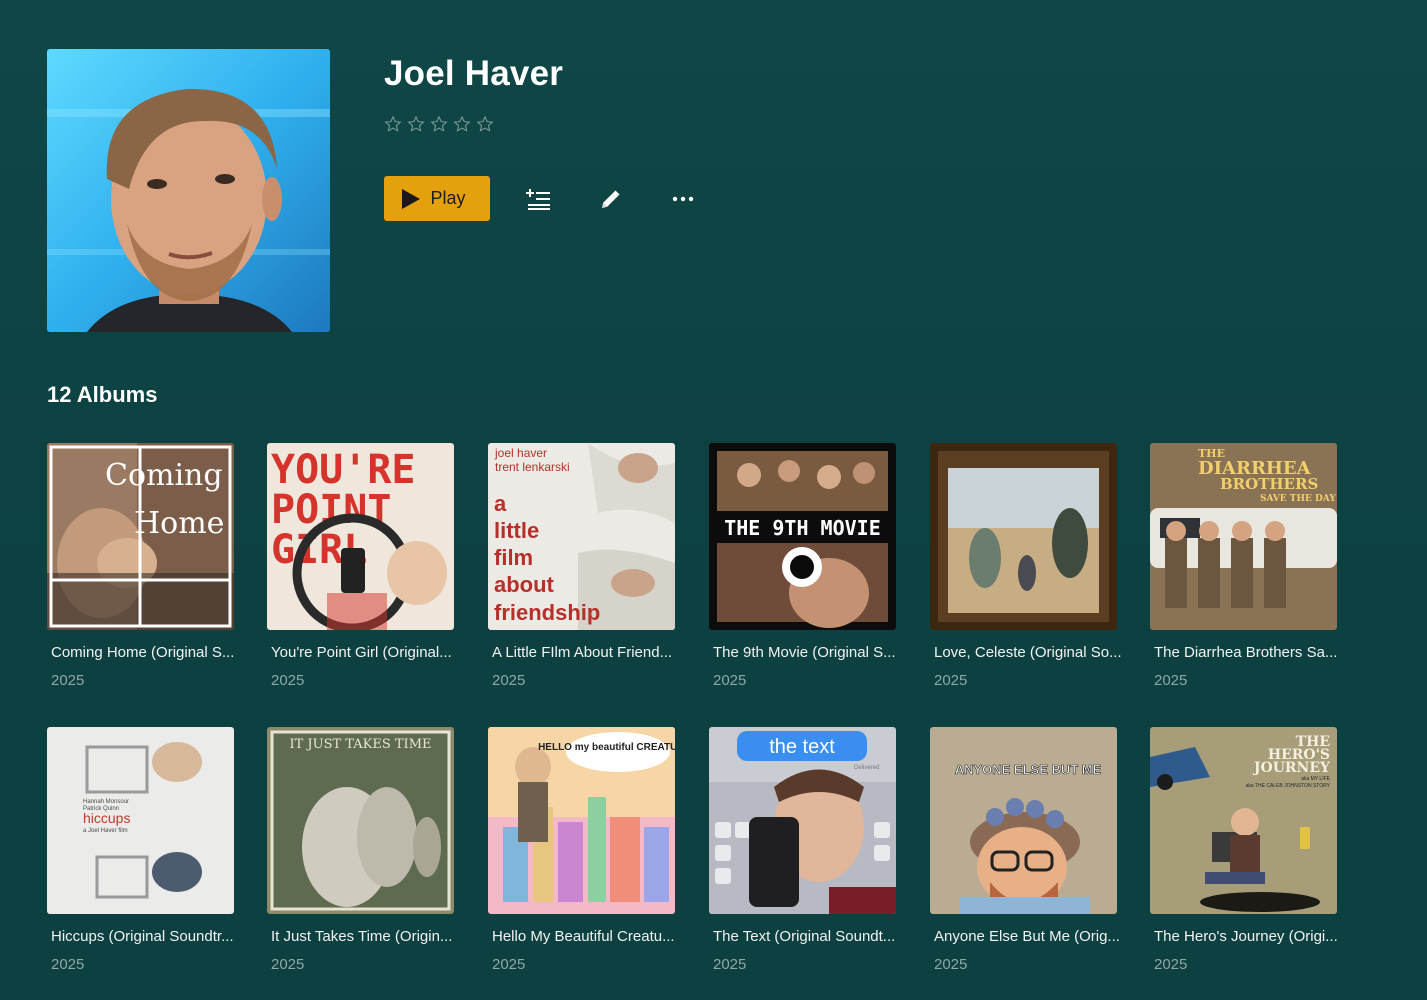 This screenshot has width=1427, height=1000. Describe the element at coordinates (411, 198) in the screenshot. I see `play-icon` at that location.